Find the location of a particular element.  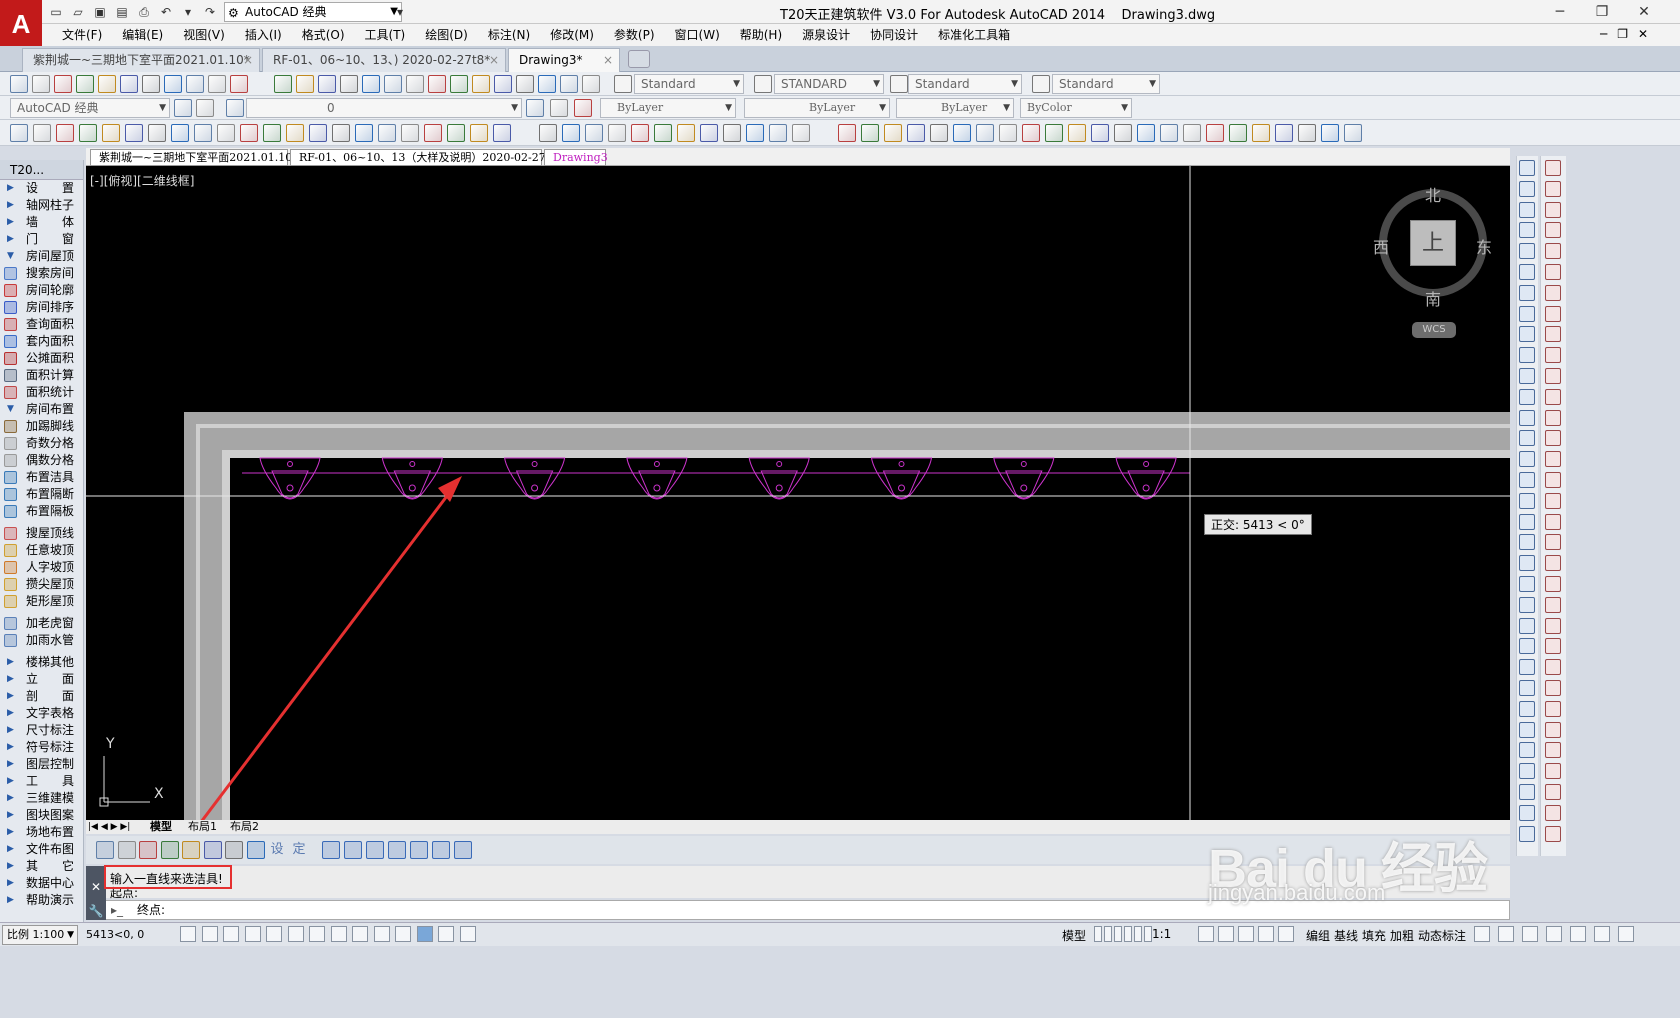

palette-item: 查询面积 is located at coordinates (41, 324).